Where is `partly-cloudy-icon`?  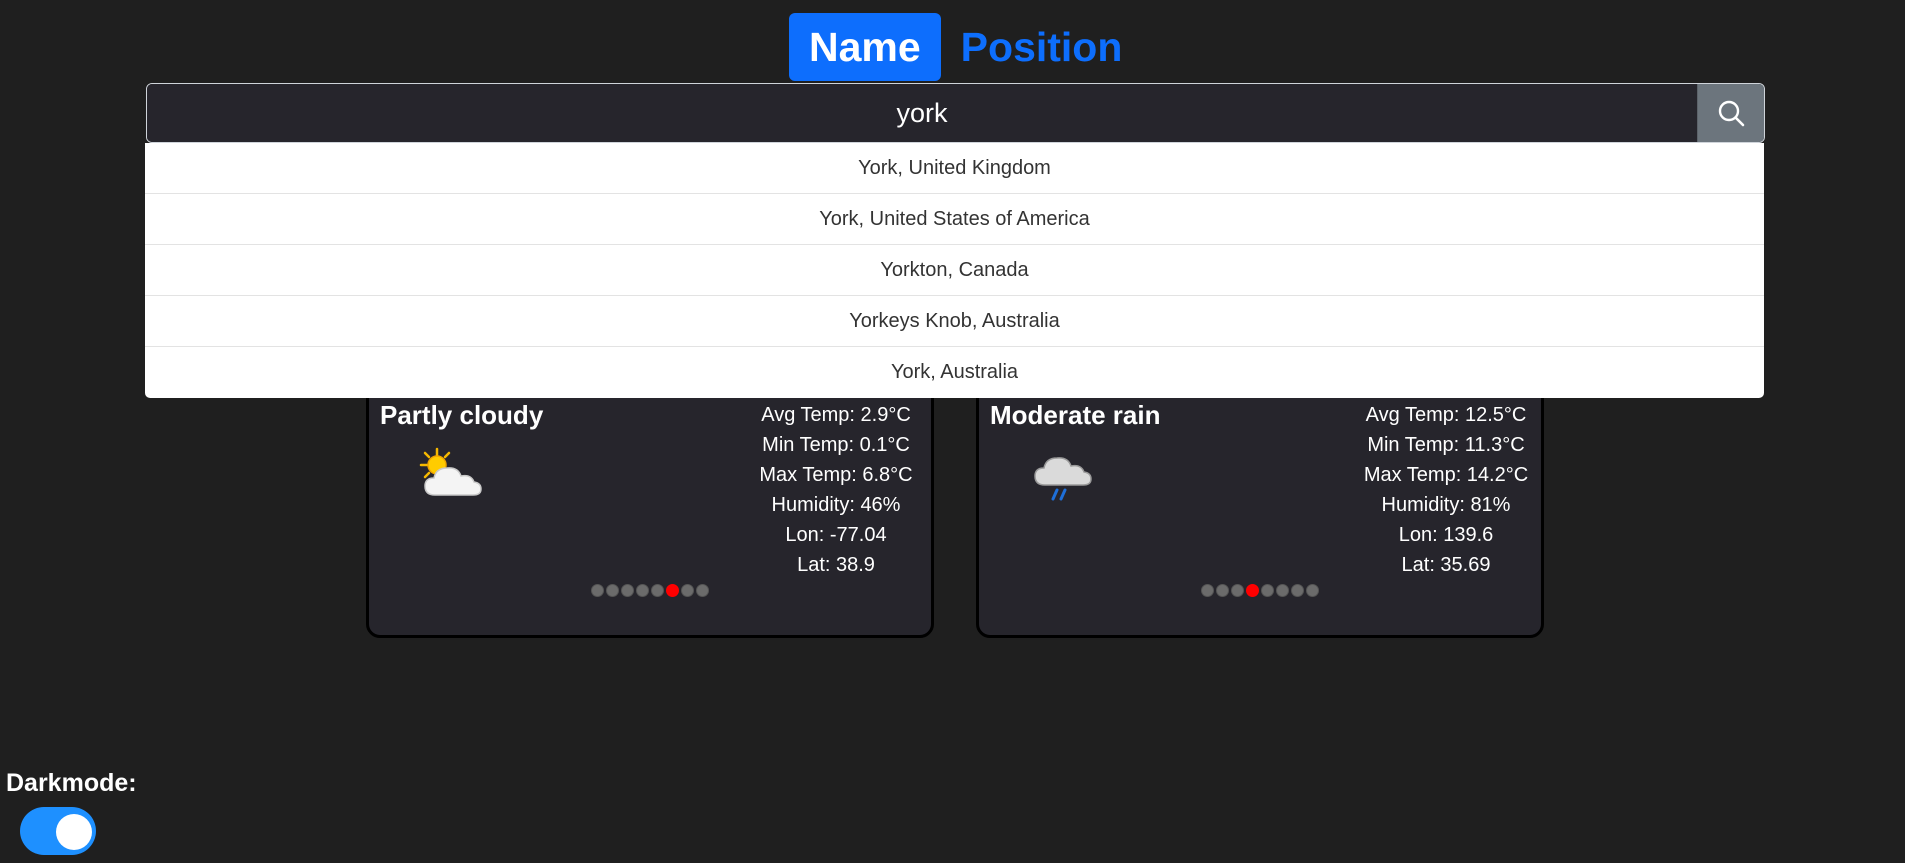 partly-cloudy-icon is located at coordinates (450, 471).